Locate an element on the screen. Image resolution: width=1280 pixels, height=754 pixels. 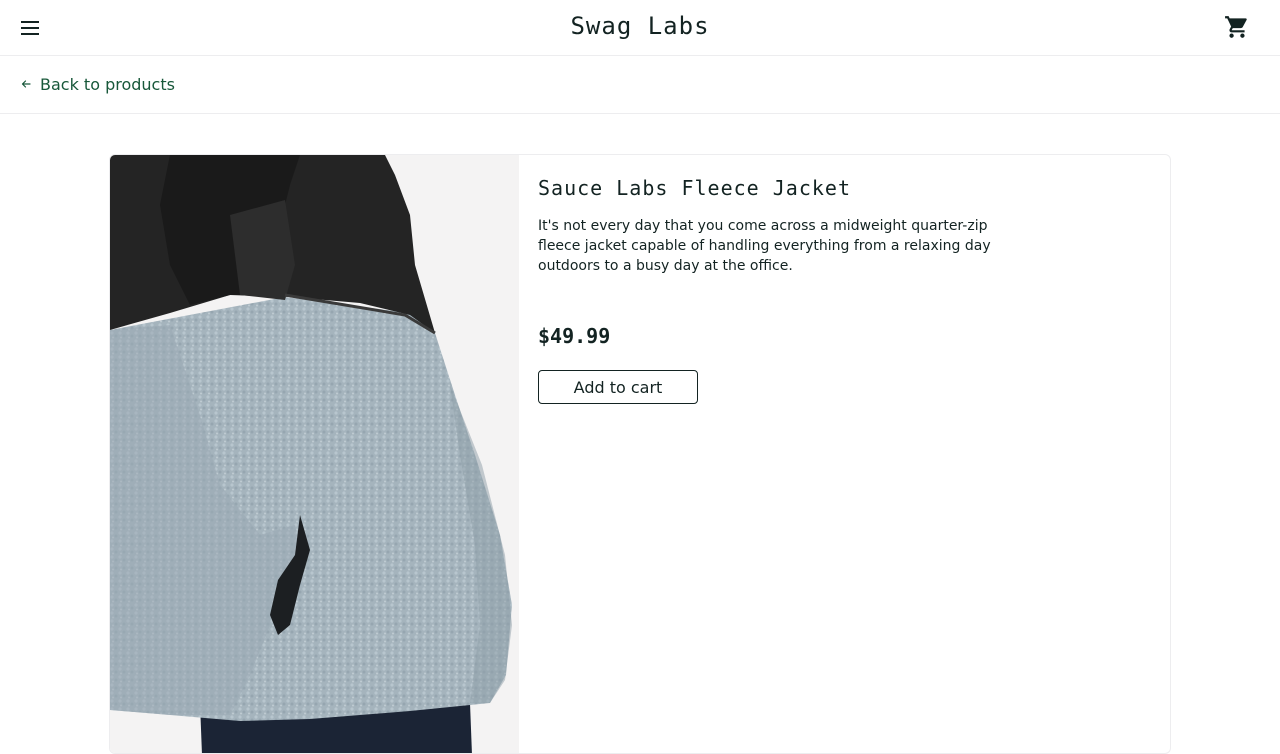
arrow-left-icon is located at coordinates (26, 84).